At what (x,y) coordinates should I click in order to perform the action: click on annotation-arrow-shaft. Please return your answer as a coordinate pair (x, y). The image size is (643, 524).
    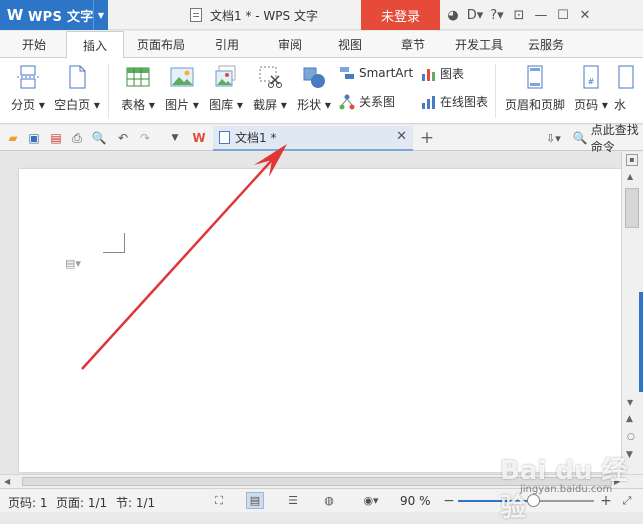
    Looking at the image, I should click on (177, 264).